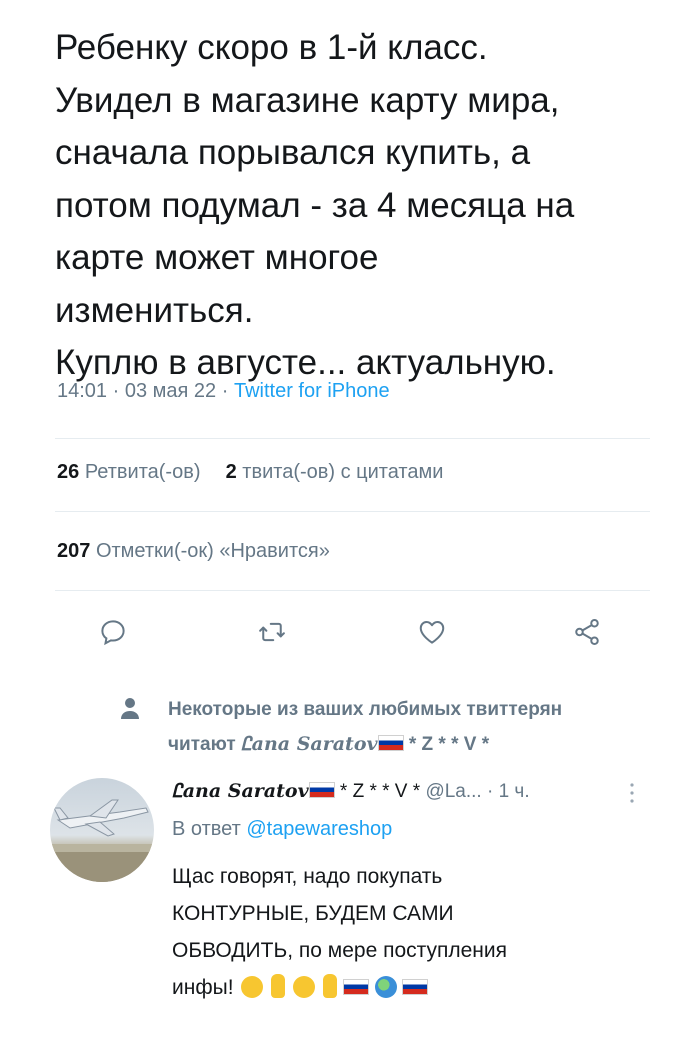 This screenshot has width=700, height=1037. Describe the element at coordinates (68, 472) in the screenshot. I see `retweets-count: 26` at that location.